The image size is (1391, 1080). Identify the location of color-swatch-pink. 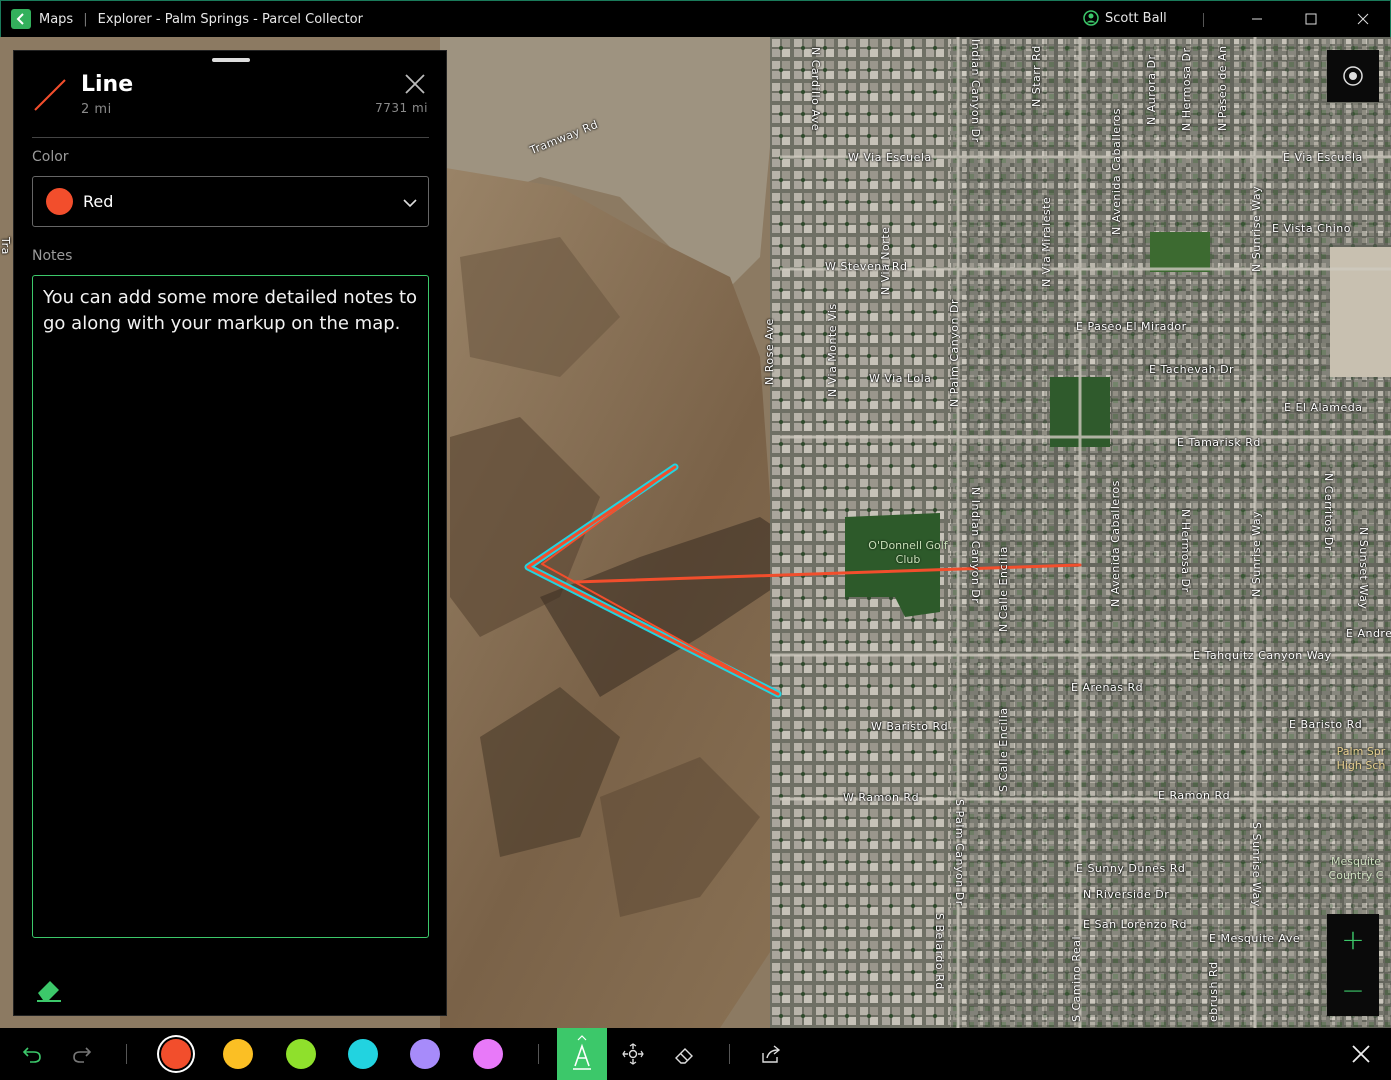
(488, 1054).